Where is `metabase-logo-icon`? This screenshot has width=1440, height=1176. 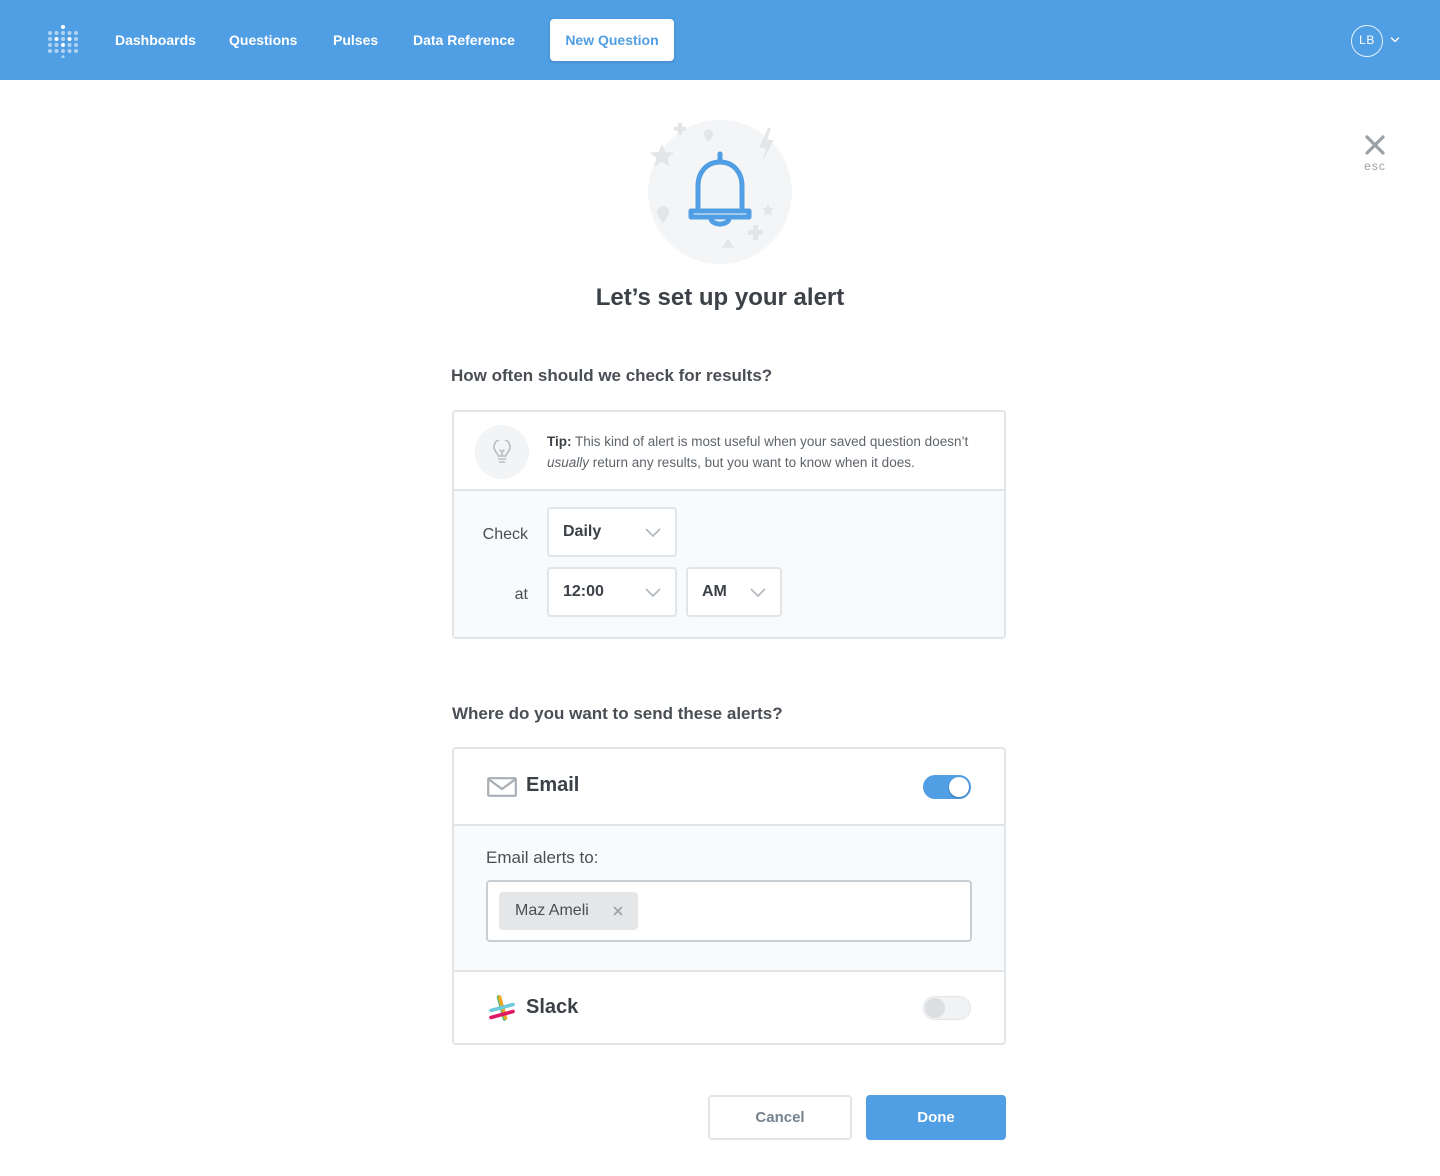 metabase-logo-icon is located at coordinates (63, 41).